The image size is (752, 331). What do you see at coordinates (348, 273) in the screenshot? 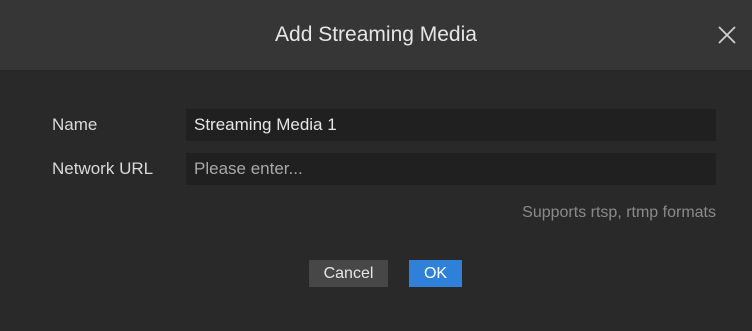
I see `cancel-button: Cancel` at bounding box center [348, 273].